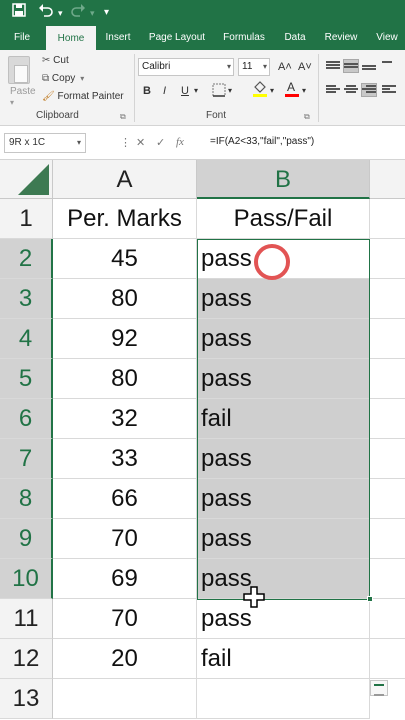  Describe the element at coordinates (369, 90) in the screenshot. I see `align-right-icon` at that location.